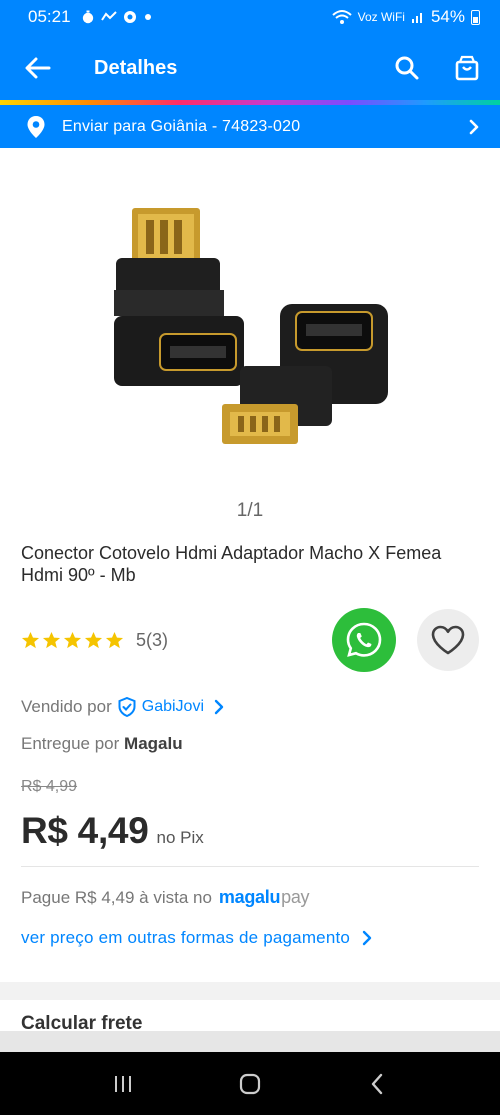 The width and height of the screenshot is (500, 1115). What do you see at coordinates (66, 706) in the screenshot?
I see `seller-label: Vendido por` at bounding box center [66, 706].